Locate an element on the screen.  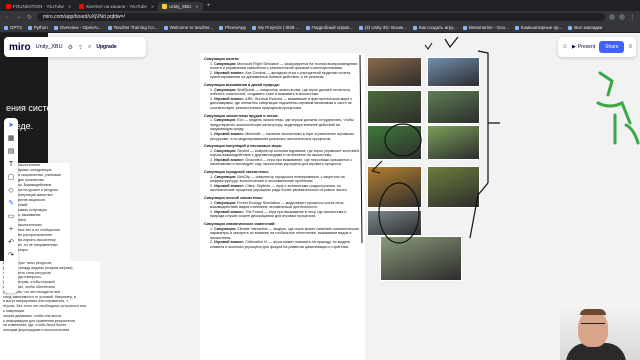
undo-icon: ↶ is located at coordinates (11, 243).